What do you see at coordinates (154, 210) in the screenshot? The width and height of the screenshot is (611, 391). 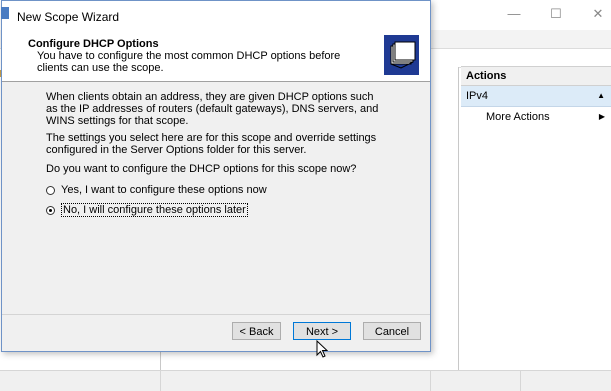 I see `option-no-label: No, I will configure these options later` at bounding box center [154, 210].